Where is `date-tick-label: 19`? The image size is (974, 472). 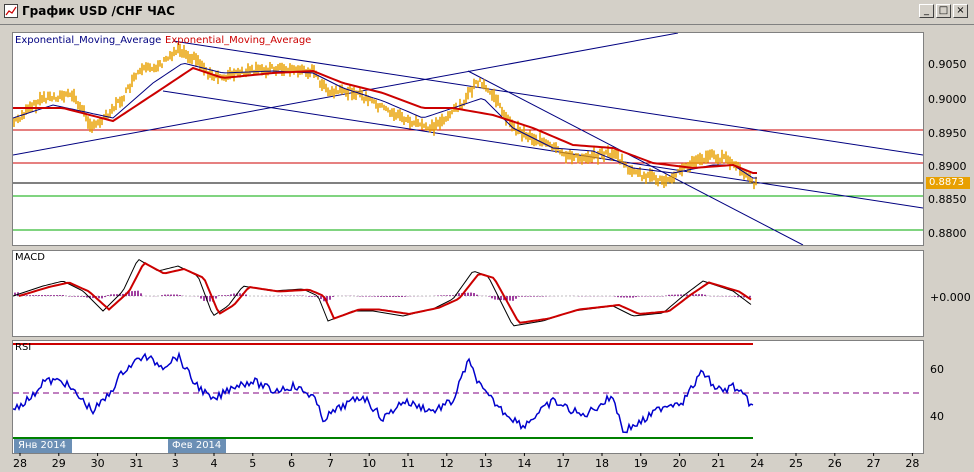
date-tick-label: 19 is located at coordinates (641, 463).